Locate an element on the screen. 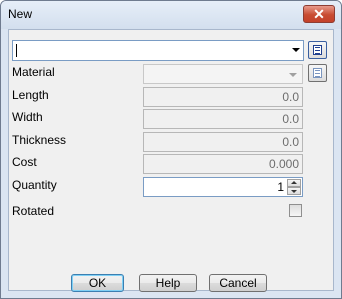  material-label: Material is located at coordinates (33, 72).